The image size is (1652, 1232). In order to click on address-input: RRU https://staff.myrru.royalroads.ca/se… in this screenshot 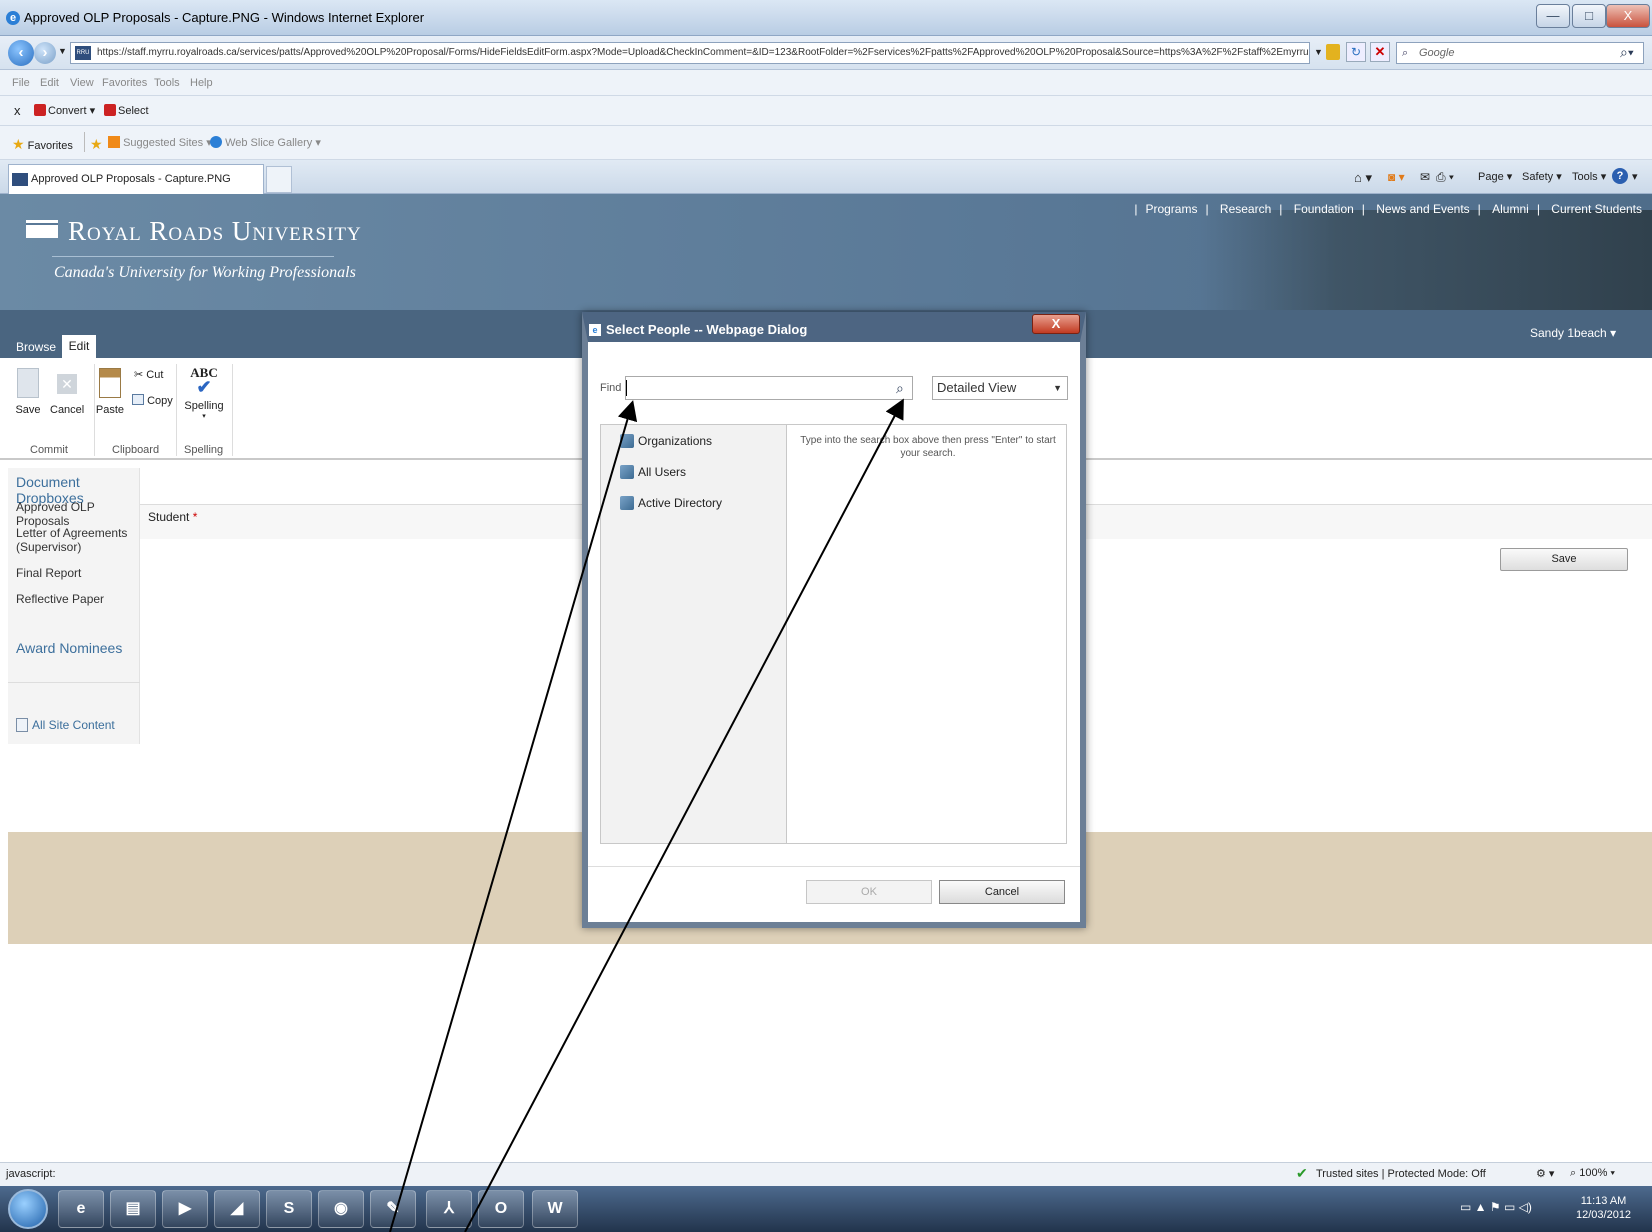, I will do `click(690, 53)`.